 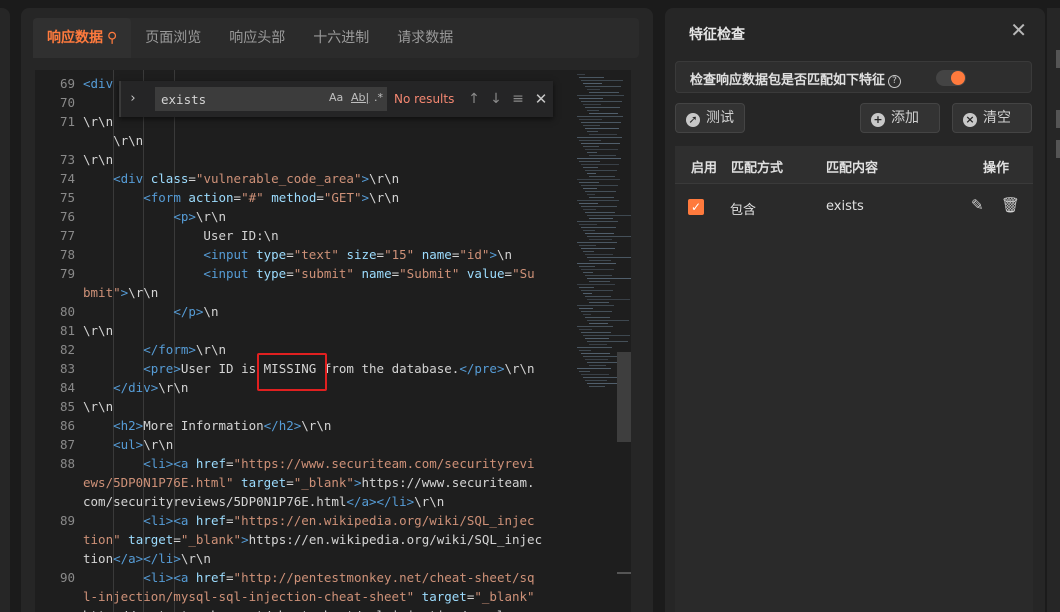 What do you see at coordinates (67, 387) in the screenshot?
I see `line-number: 84` at bounding box center [67, 387].